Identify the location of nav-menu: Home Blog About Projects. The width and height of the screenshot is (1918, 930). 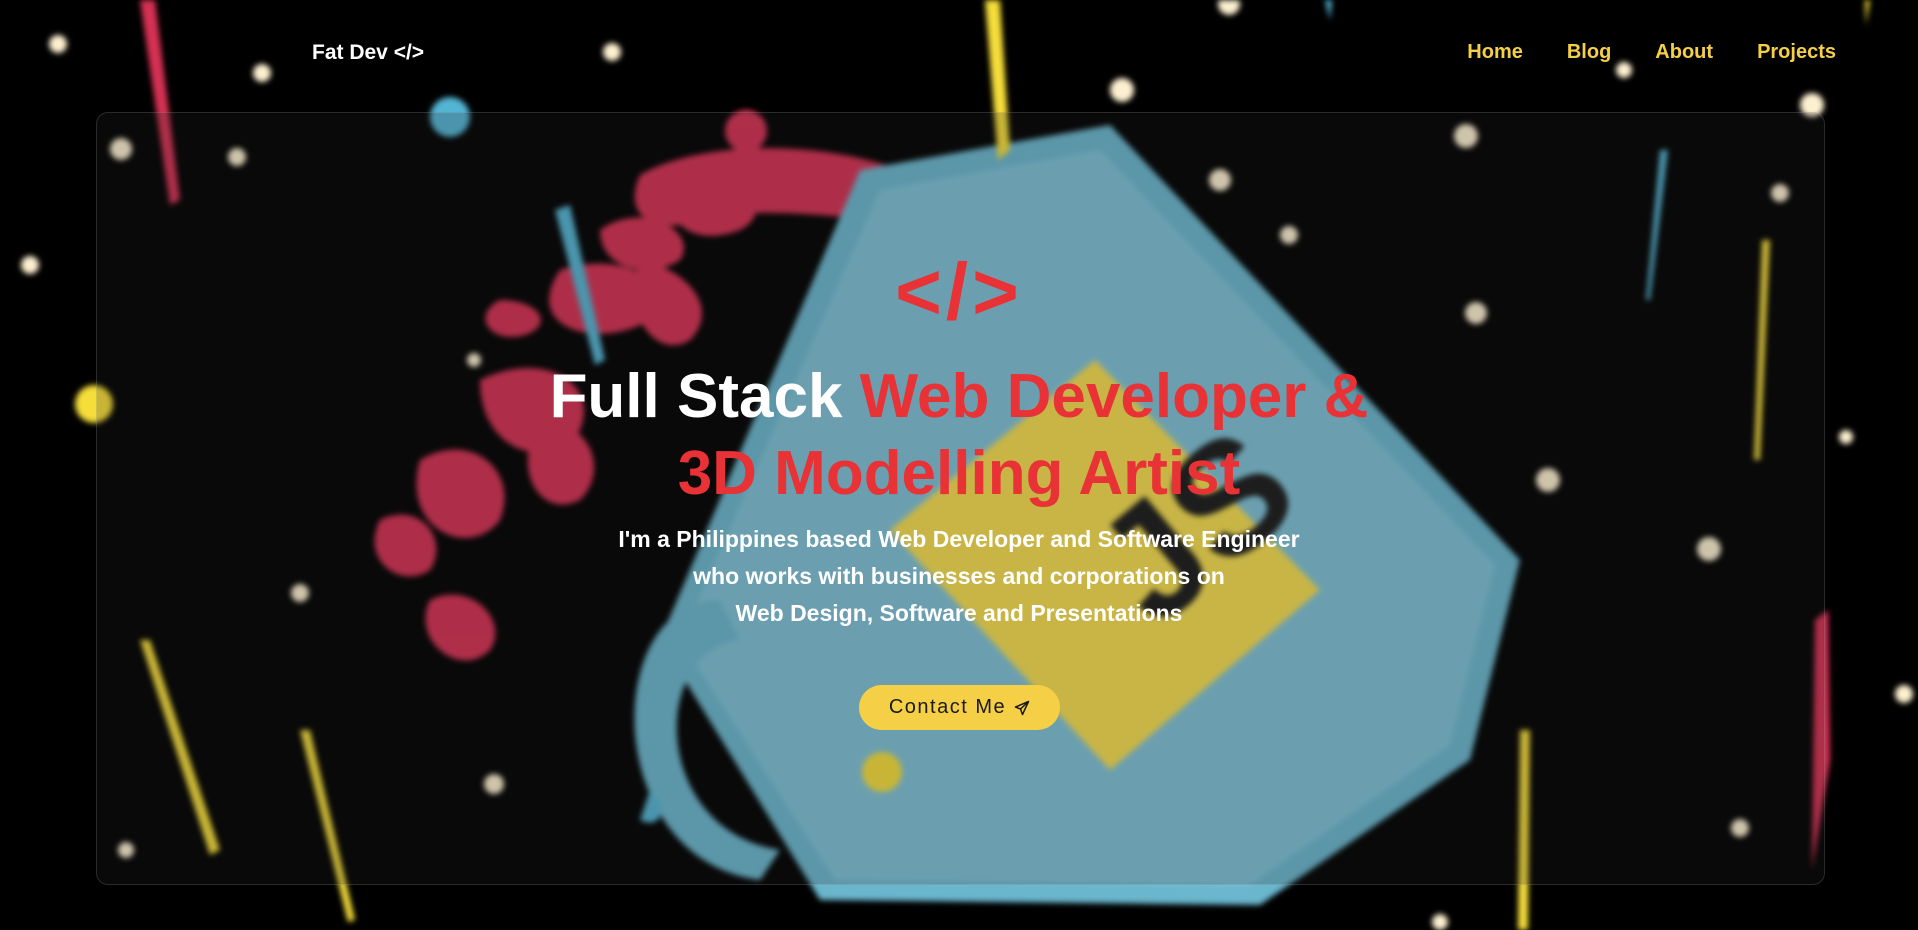
(1651, 52).